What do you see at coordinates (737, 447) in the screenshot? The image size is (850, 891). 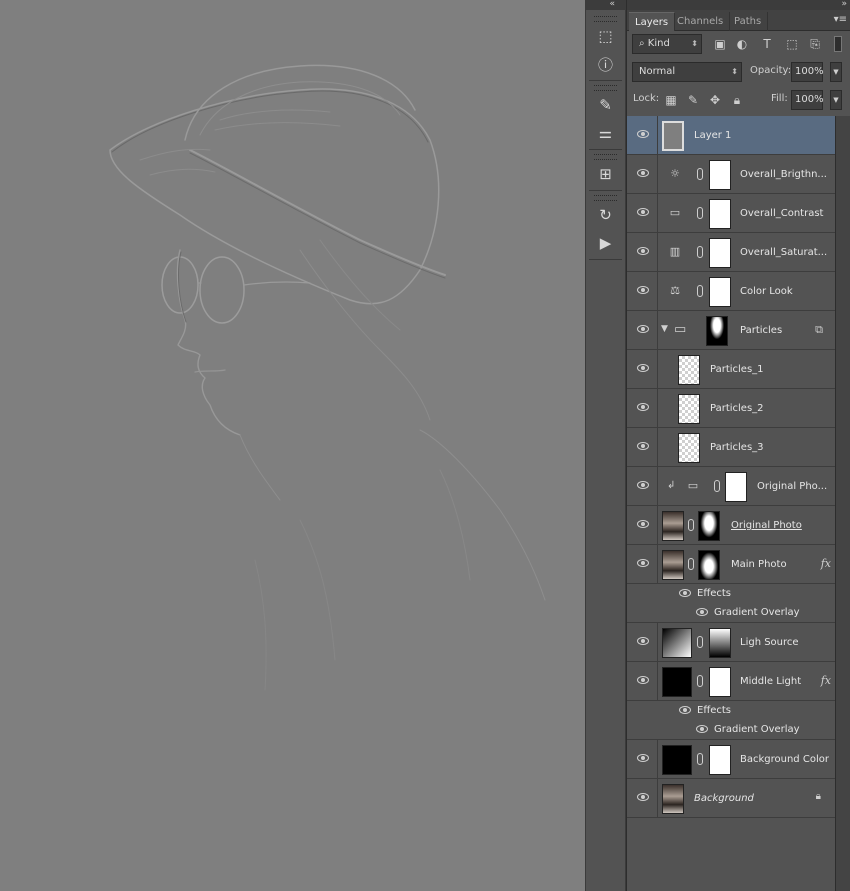 I see `layer-name: Particles_3` at bounding box center [737, 447].